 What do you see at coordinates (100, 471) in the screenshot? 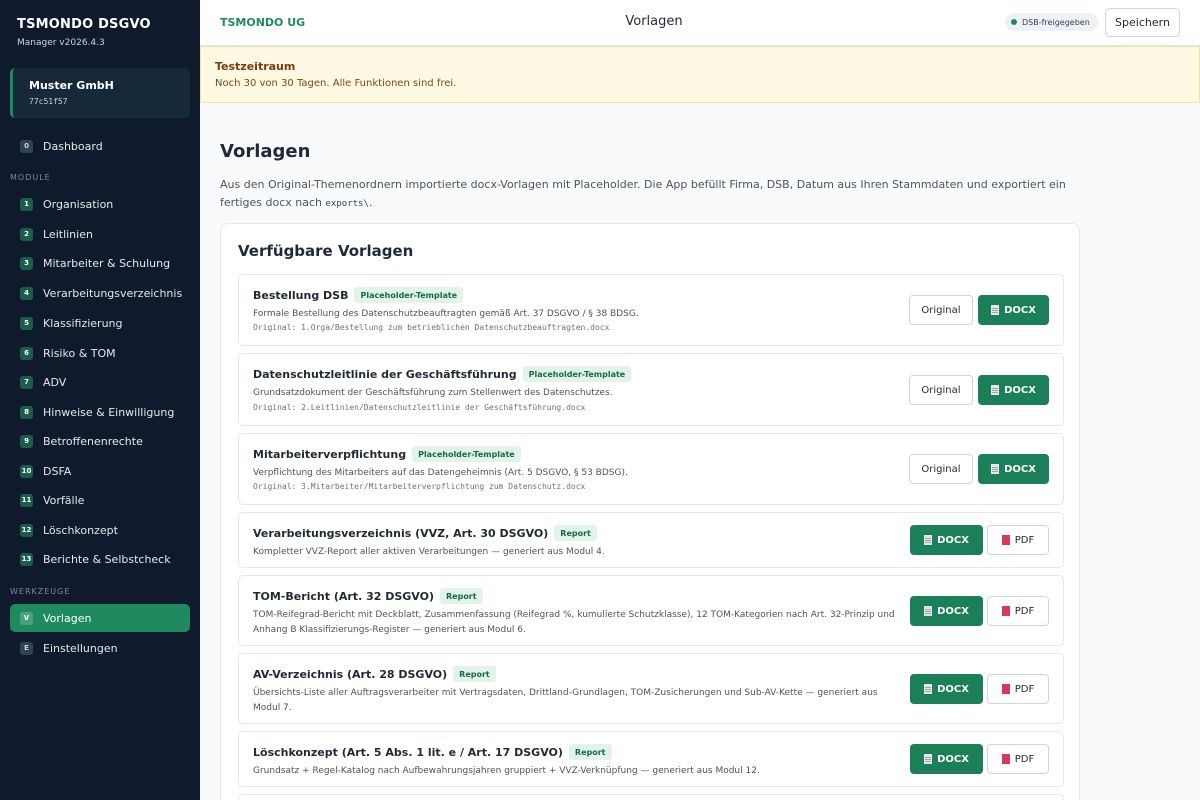
I see `sidebar-item-dsfa: 10 DSFA` at bounding box center [100, 471].